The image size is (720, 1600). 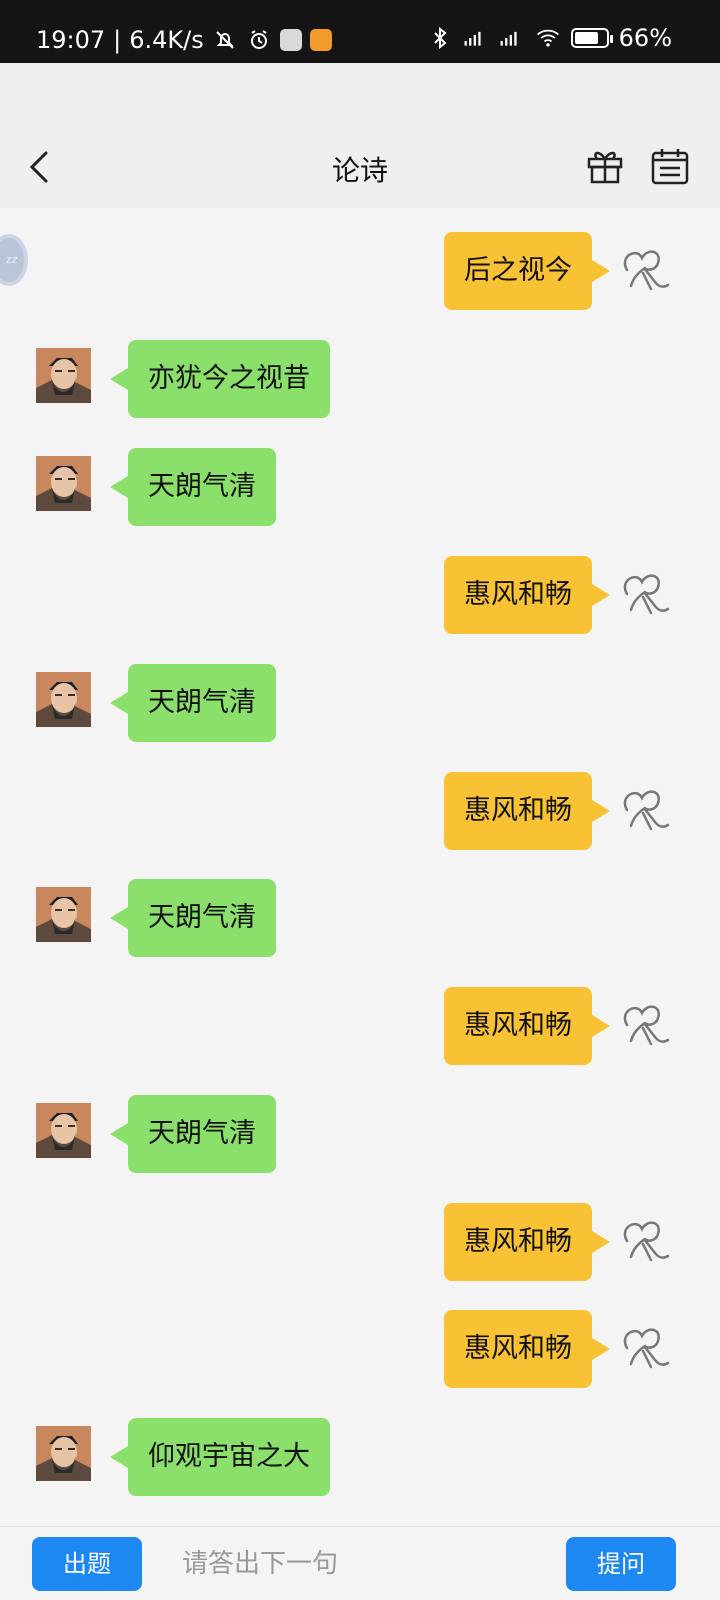 What do you see at coordinates (360, 1463) in the screenshot?
I see `message-row: 仰观宇宙之大` at bounding box center [360, 1463].